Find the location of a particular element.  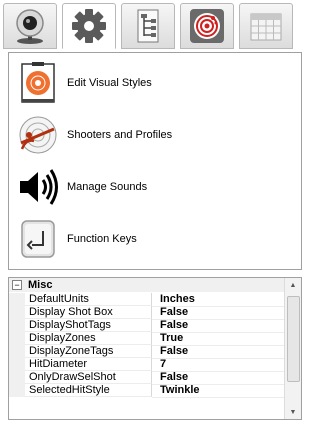

calendar-grid-icon is located at coordinates (266, 27).